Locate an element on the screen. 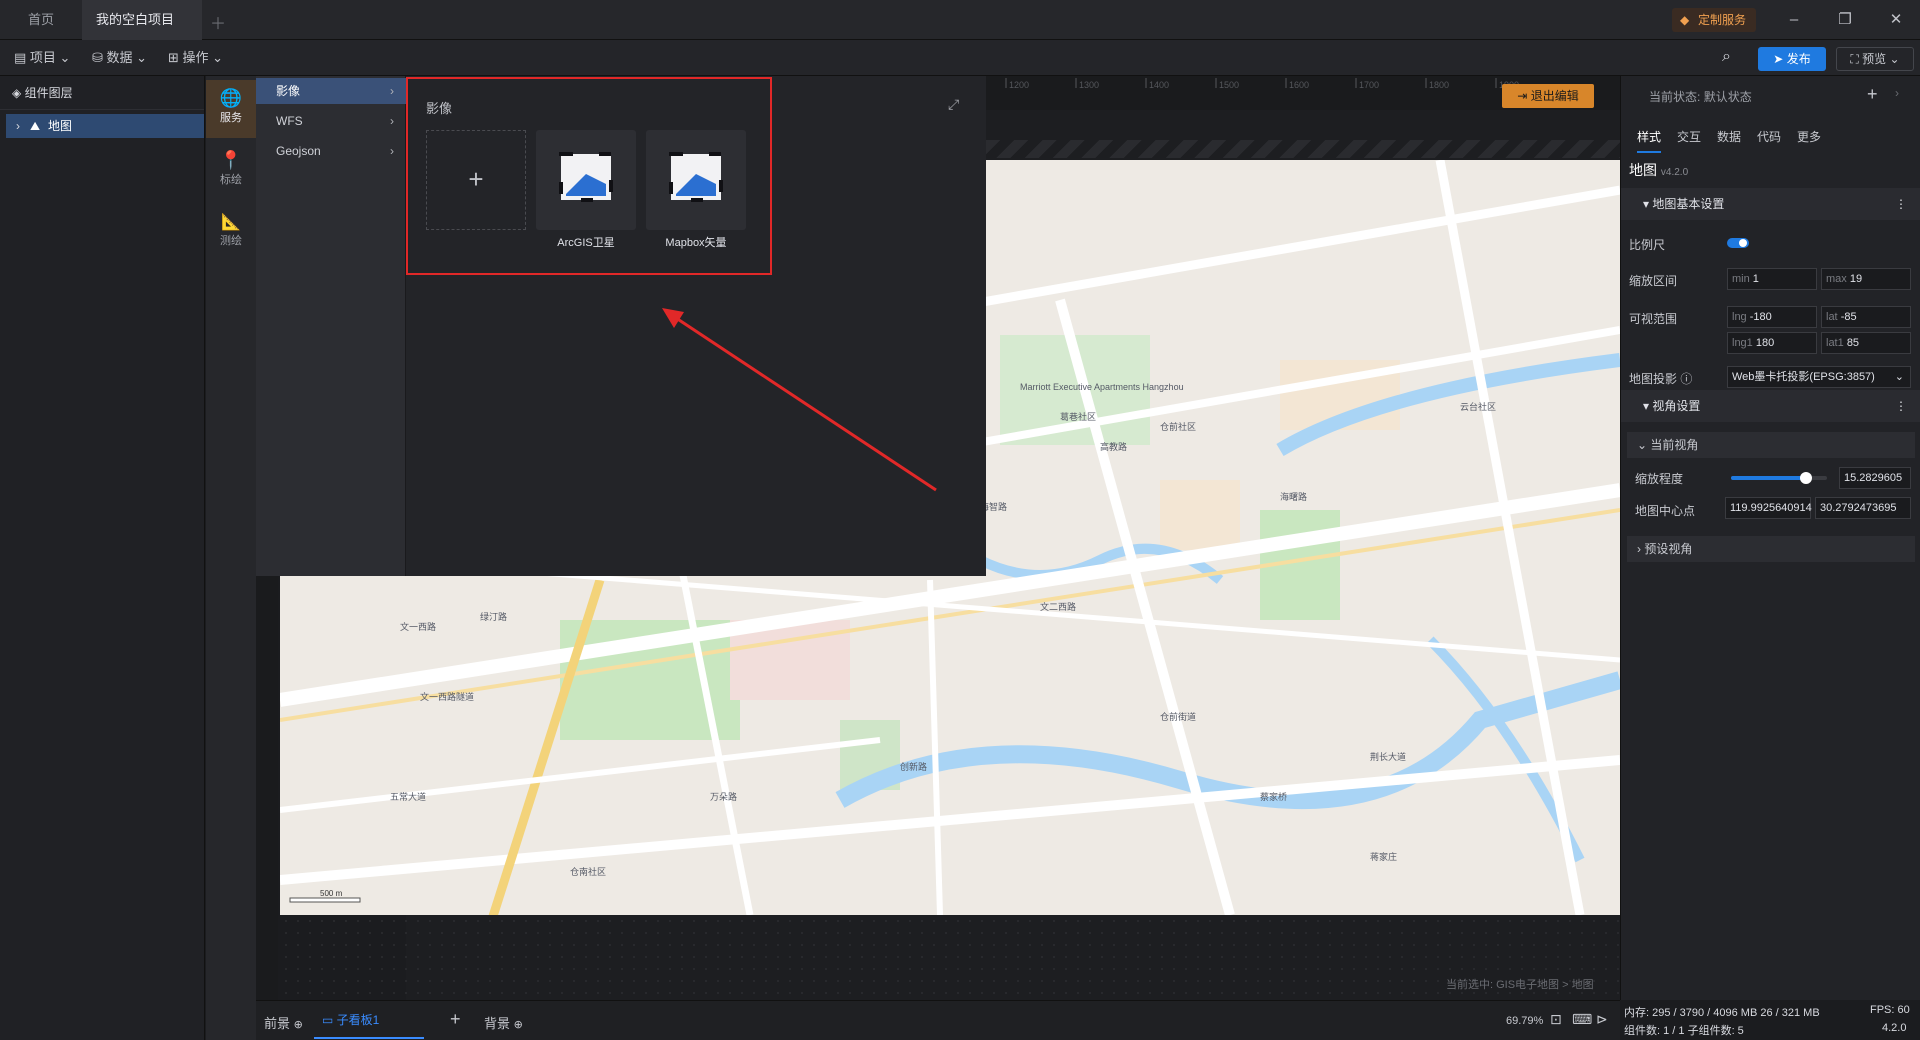  left-ruler is located at coordinates (267, 788).